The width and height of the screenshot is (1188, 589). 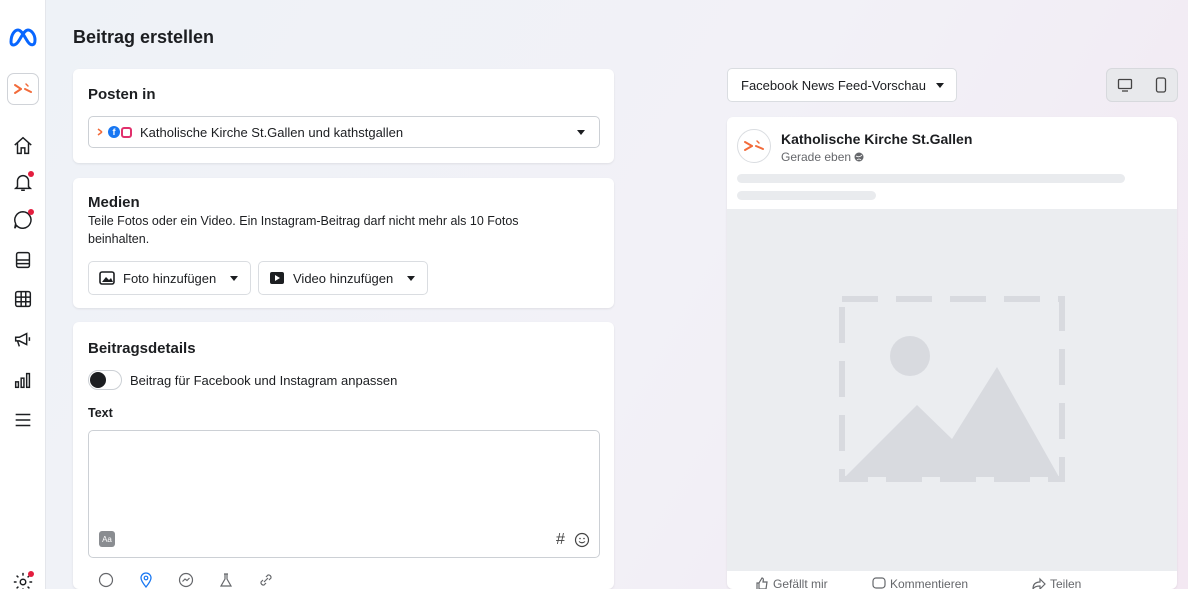 What do you see at coordinates (126, 132) in the screenshot?
I see `instagram-icon` at bounding box center [126, 132].